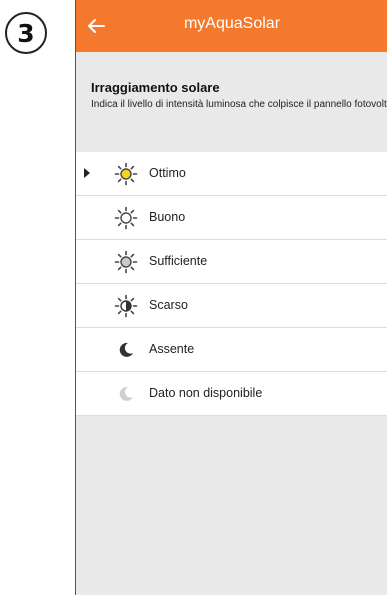 The image size is (387, 595). What do you see at coordinates (126, 306) in the screenshot?
I see `sun-poor-icon` at bounding box center [126, 306].